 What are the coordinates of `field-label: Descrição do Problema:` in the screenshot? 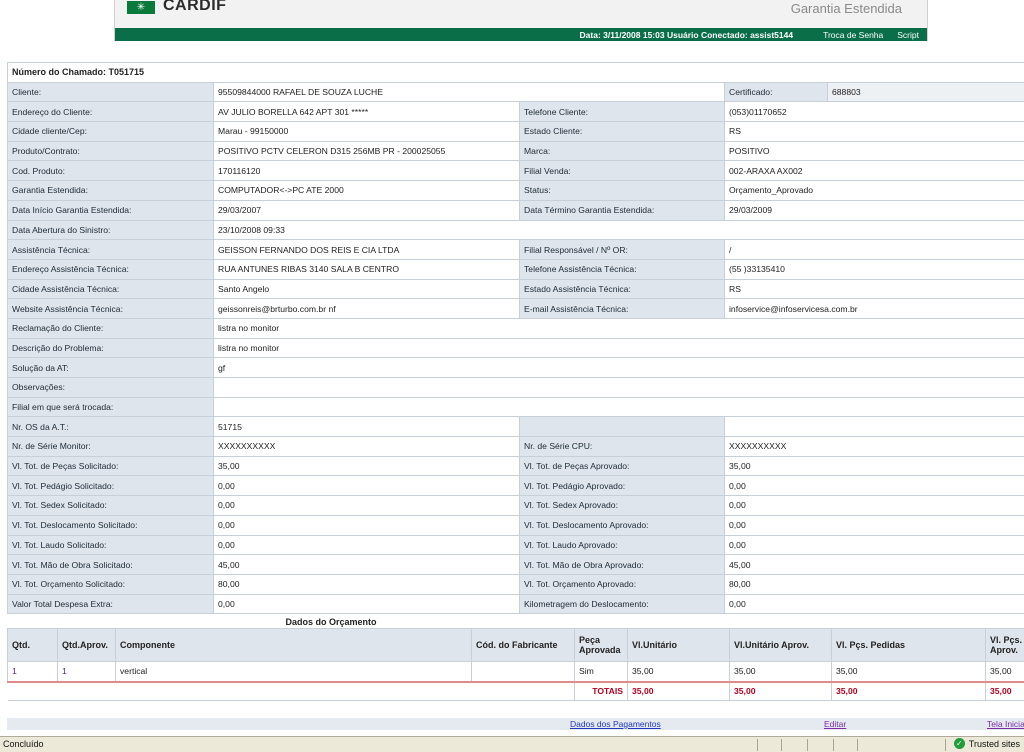 It's located at (110, 348).